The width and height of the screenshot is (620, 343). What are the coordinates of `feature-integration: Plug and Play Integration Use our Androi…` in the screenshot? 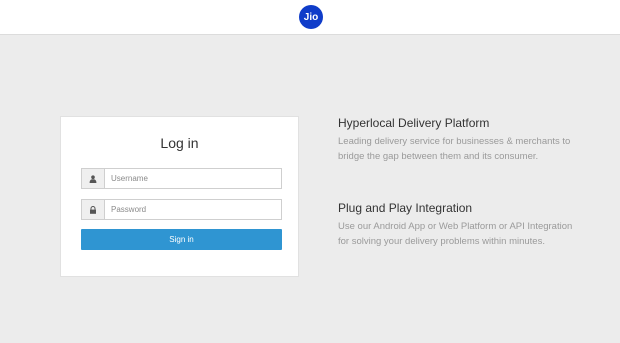 It's located at (458, 225).